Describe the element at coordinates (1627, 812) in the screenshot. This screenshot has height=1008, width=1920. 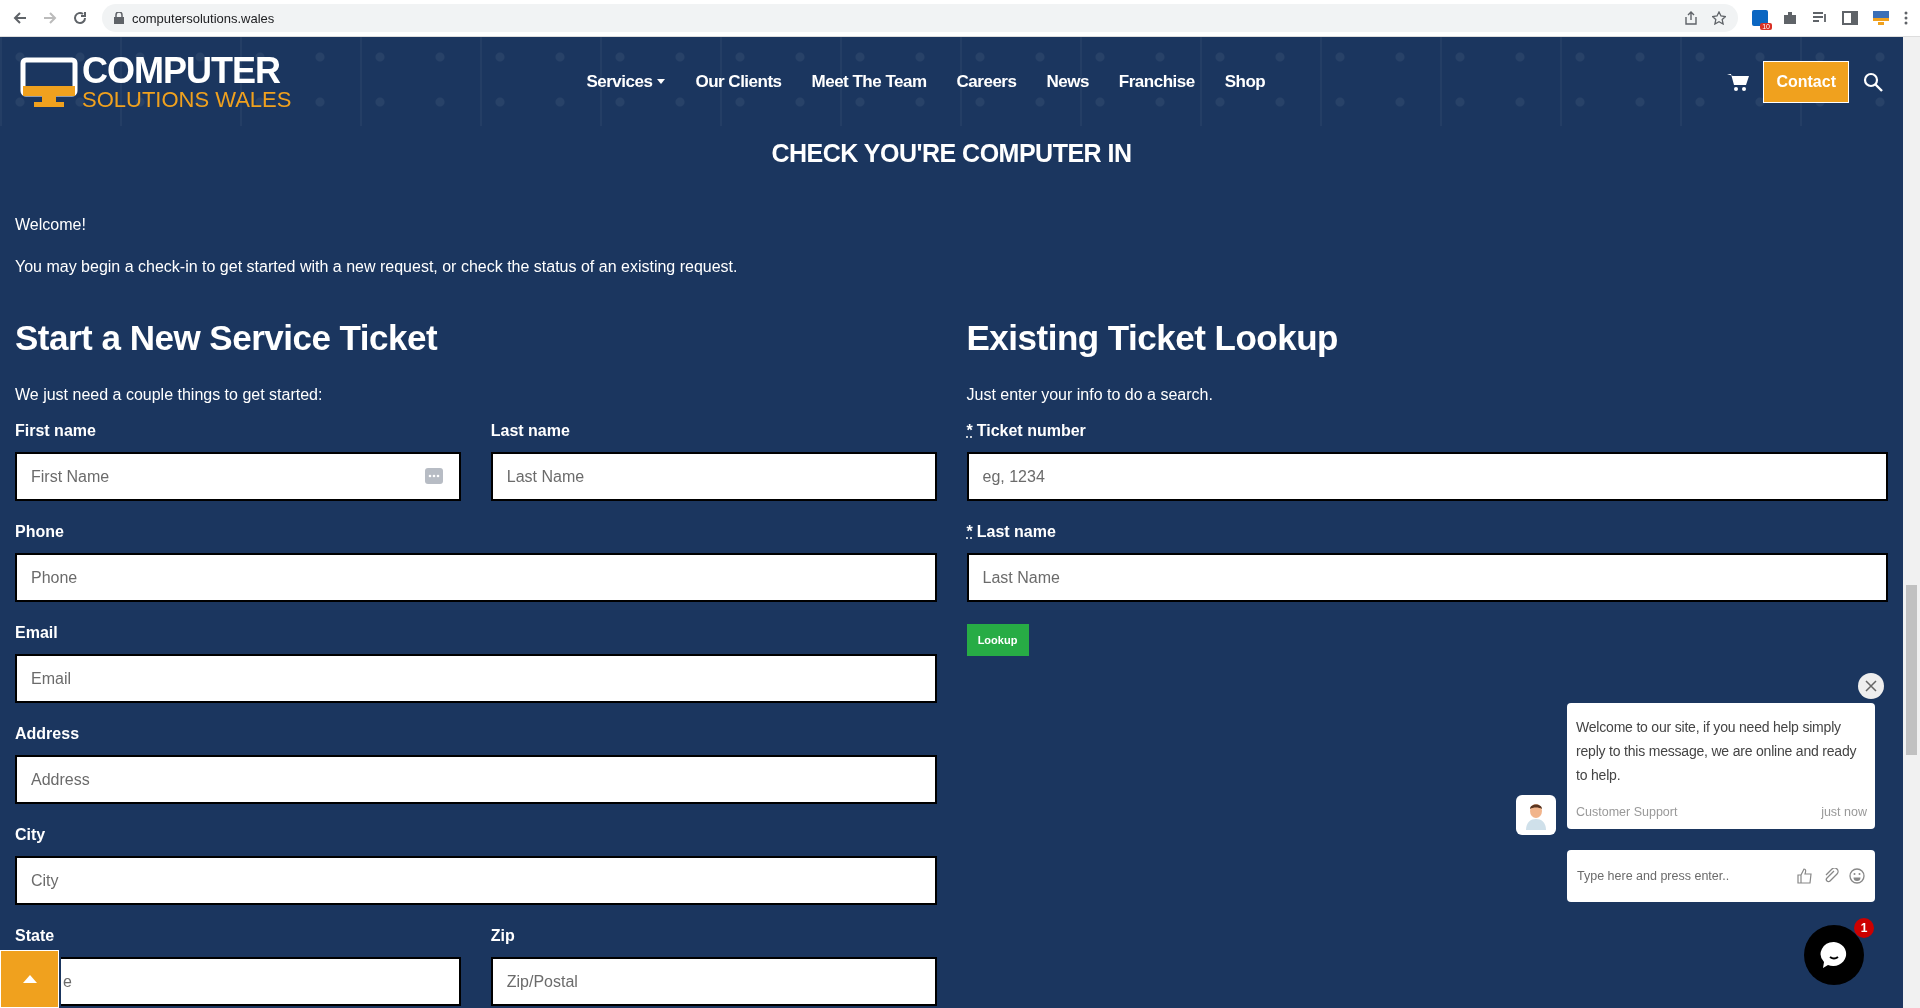
I see `sender-name: Customer Support` at that location.